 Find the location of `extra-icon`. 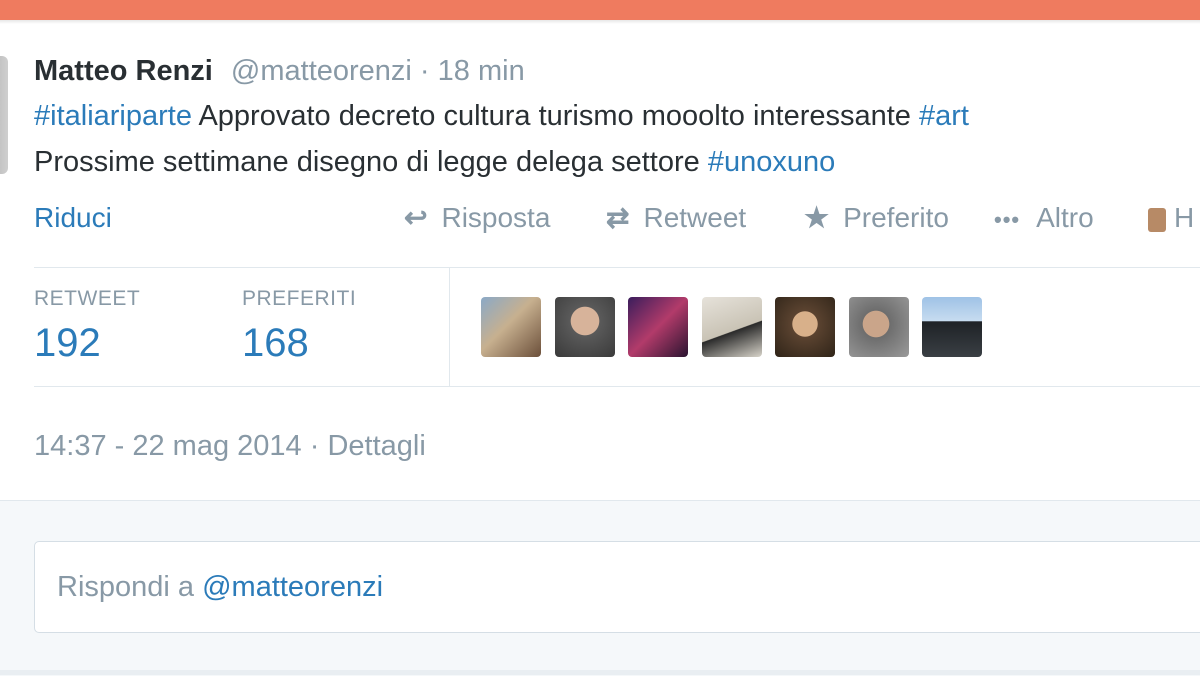

extra-icon is located at coordinates (1157, 219).